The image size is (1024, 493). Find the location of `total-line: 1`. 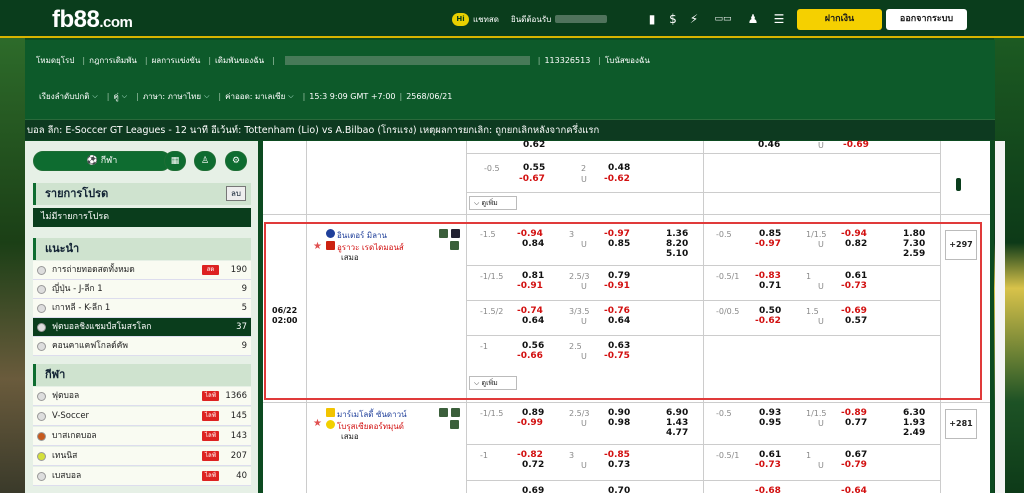

total-line: 1 is located at coordinates (809, 455).